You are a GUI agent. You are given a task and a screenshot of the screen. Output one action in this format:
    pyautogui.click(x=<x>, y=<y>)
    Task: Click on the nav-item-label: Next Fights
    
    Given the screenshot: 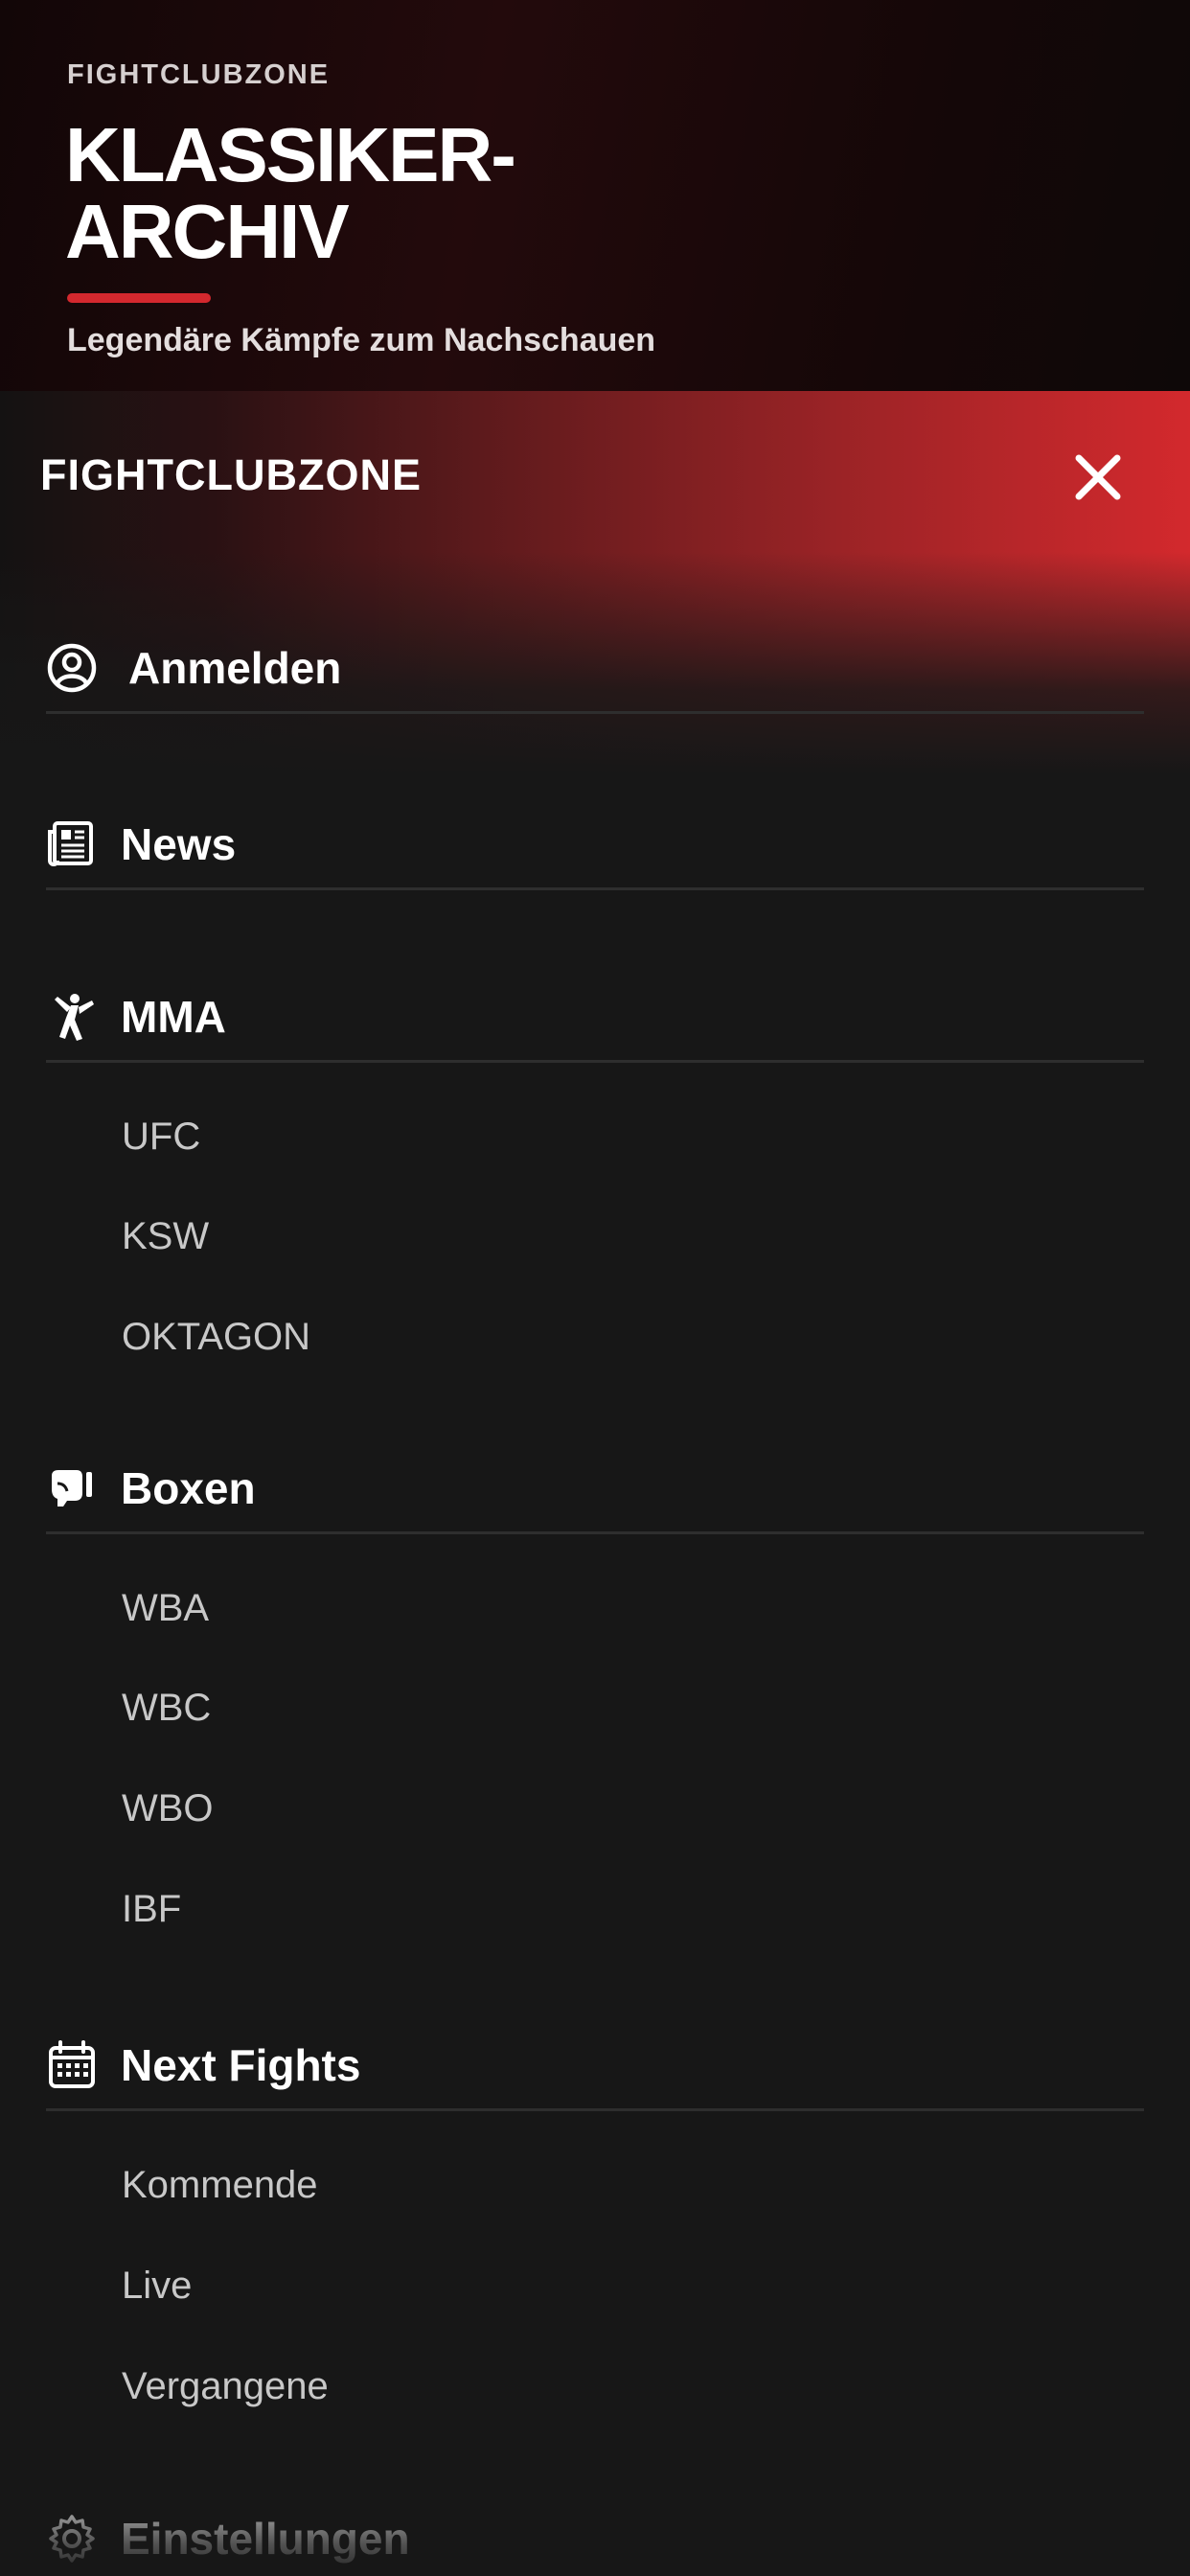 What is the action you would take?
    pyautogui.click(x=241, y=2065)
    